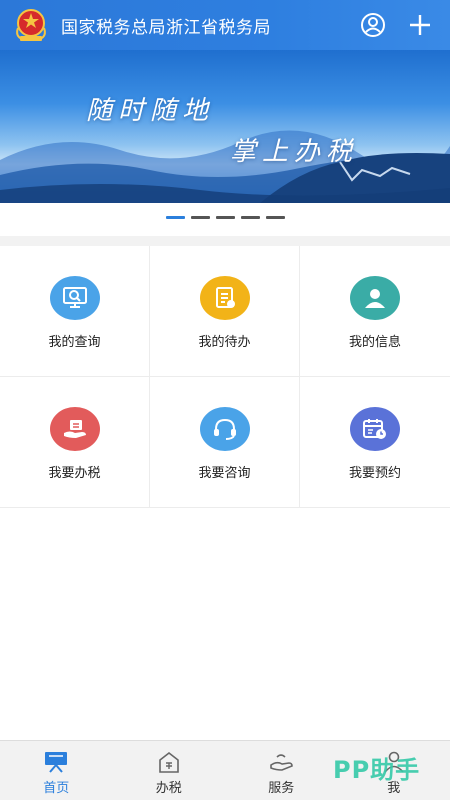 The height and width of the screenshot is (800, 450). What do you see at coordinates (375, 298) in the screenshot?
I see `person-icon` at bounding box center [375, 298].